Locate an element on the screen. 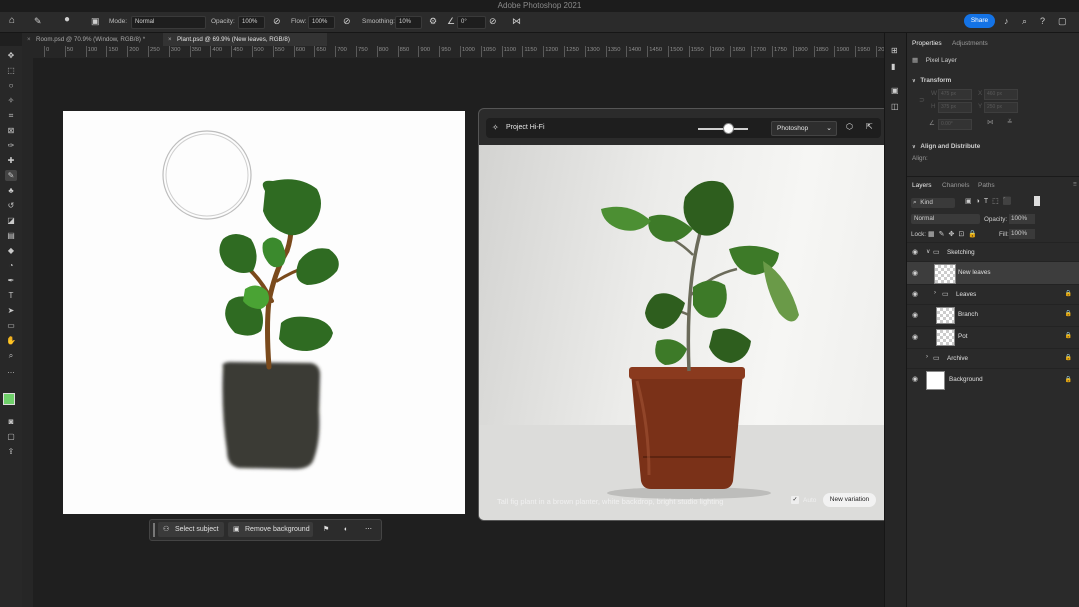  eraser-icon: ◪ is located at coordinates (11, 220).